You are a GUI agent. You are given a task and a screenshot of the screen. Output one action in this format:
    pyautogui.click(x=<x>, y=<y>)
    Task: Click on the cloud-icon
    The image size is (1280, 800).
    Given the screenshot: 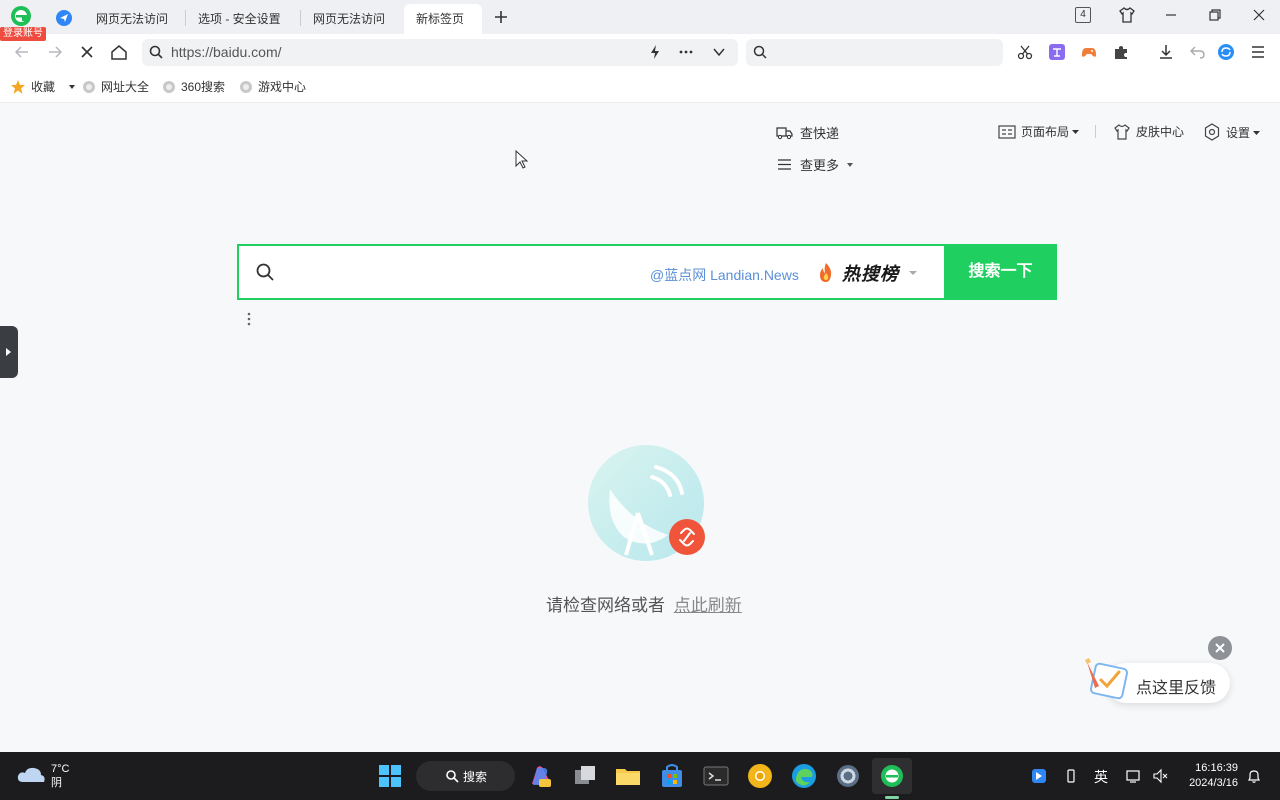 What is the action you would take?
    pyautogui.click(x=31, y=775)
    